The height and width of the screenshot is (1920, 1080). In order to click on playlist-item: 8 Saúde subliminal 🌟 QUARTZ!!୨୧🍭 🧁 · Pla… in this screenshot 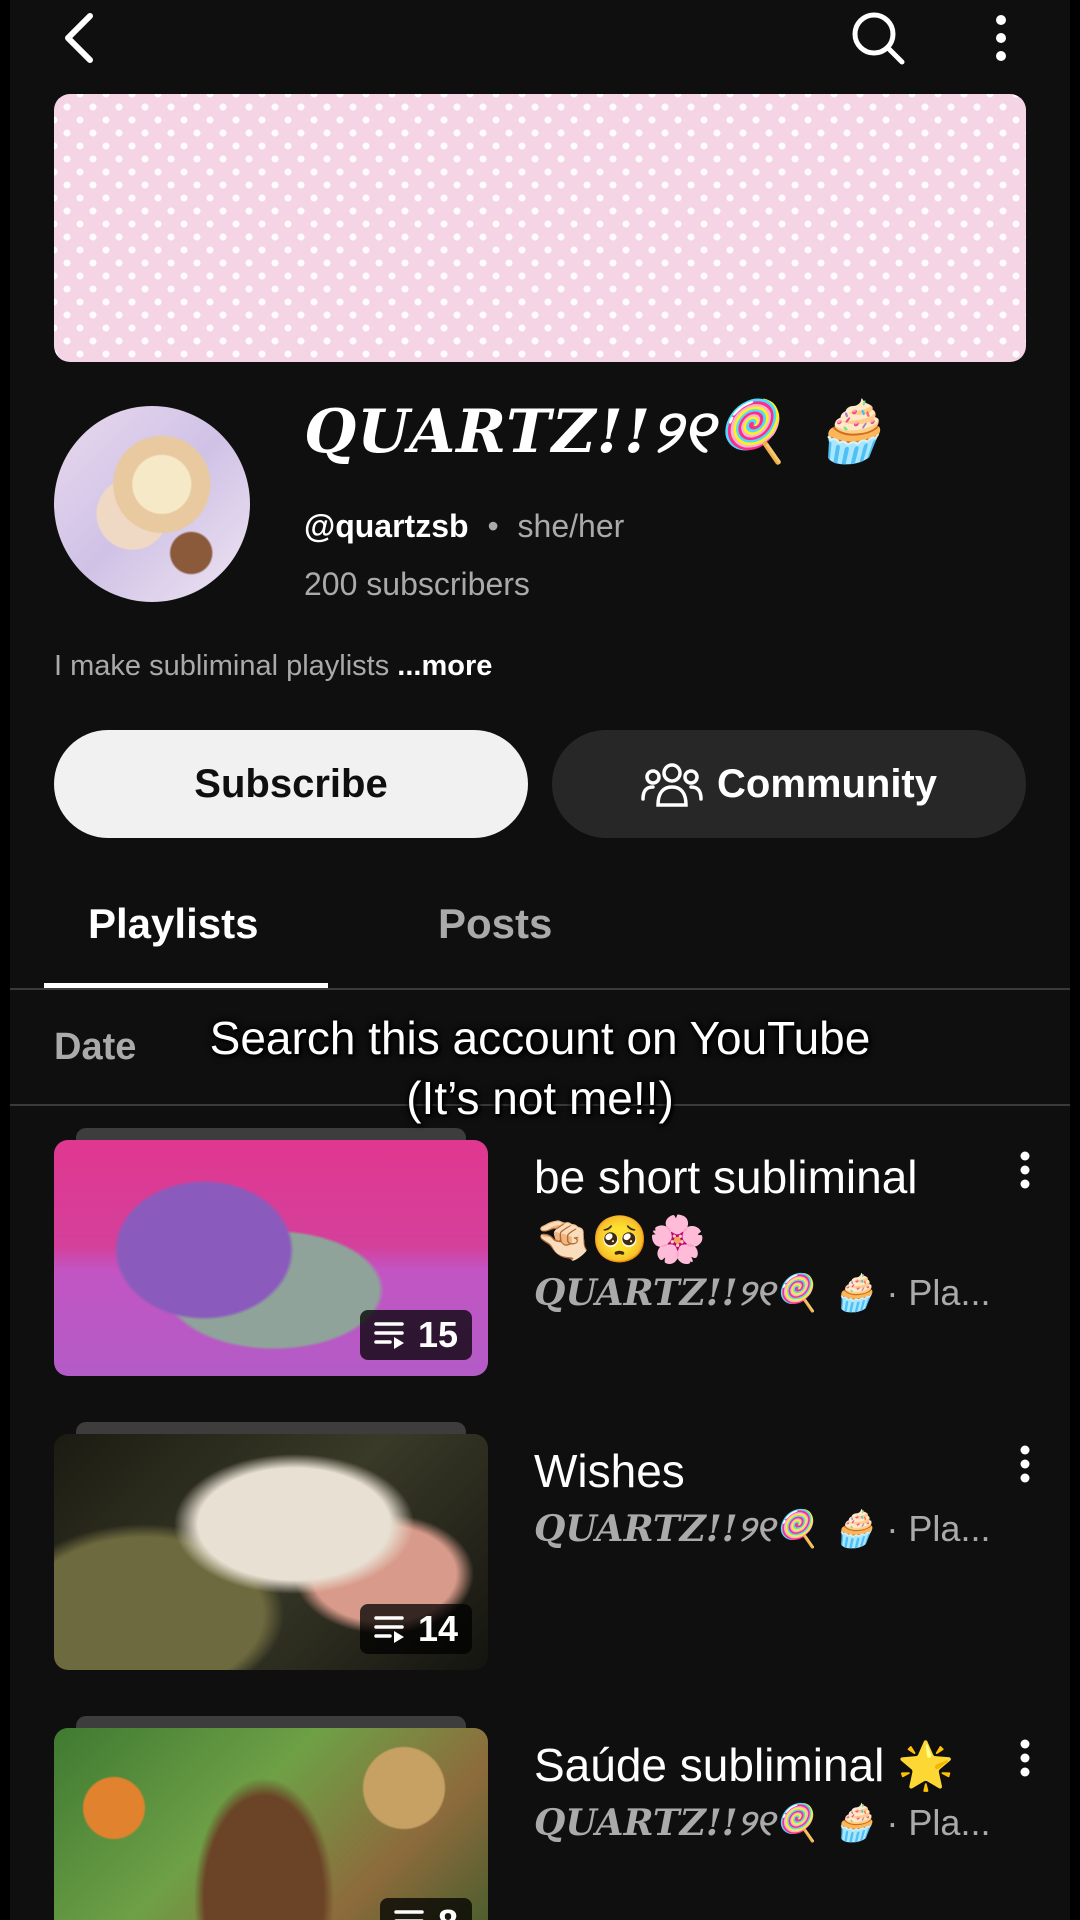, I will do `click(540, 1818)`.